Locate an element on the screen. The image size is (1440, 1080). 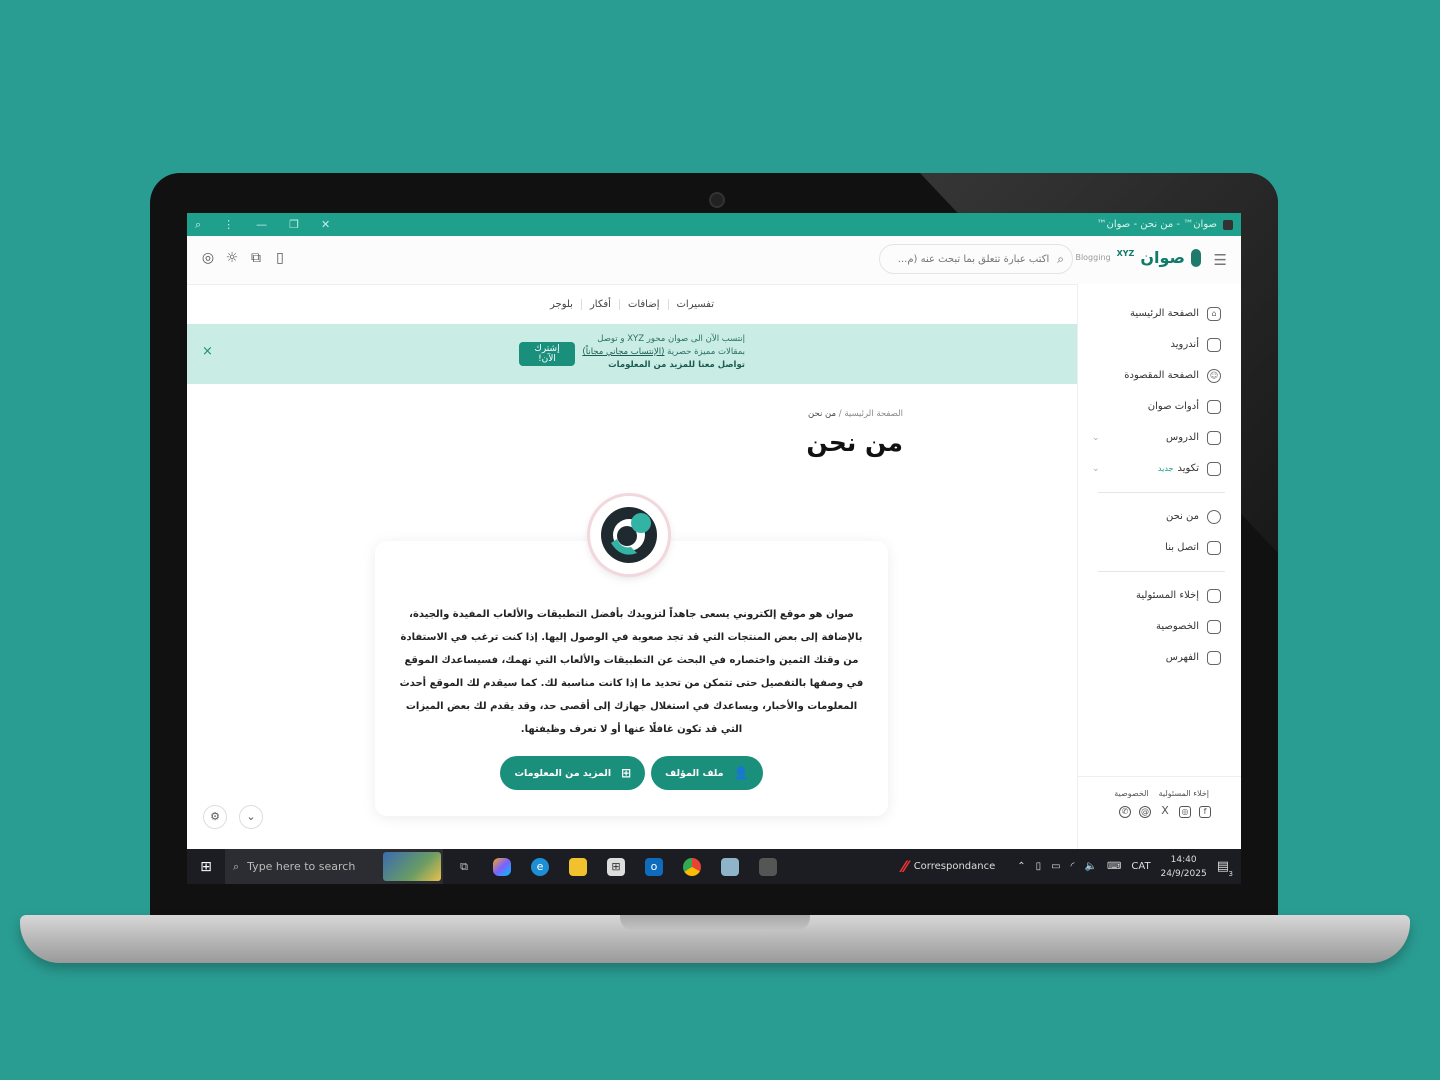
more-info-button: ⊞ المزيد من المعلومات is located at coordinates (573, 773).